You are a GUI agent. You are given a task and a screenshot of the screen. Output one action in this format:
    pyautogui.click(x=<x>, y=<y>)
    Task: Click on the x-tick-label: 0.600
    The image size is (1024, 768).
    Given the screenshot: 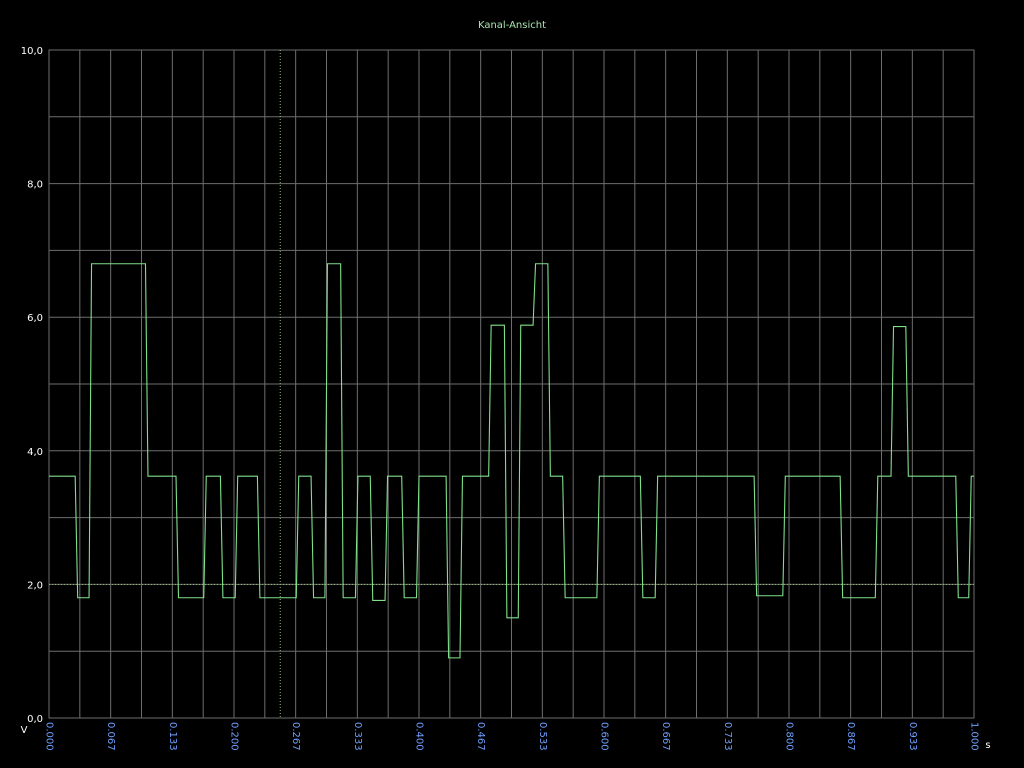 What is the action you would take?
    pyautogui.click(x=604, y=736)
    